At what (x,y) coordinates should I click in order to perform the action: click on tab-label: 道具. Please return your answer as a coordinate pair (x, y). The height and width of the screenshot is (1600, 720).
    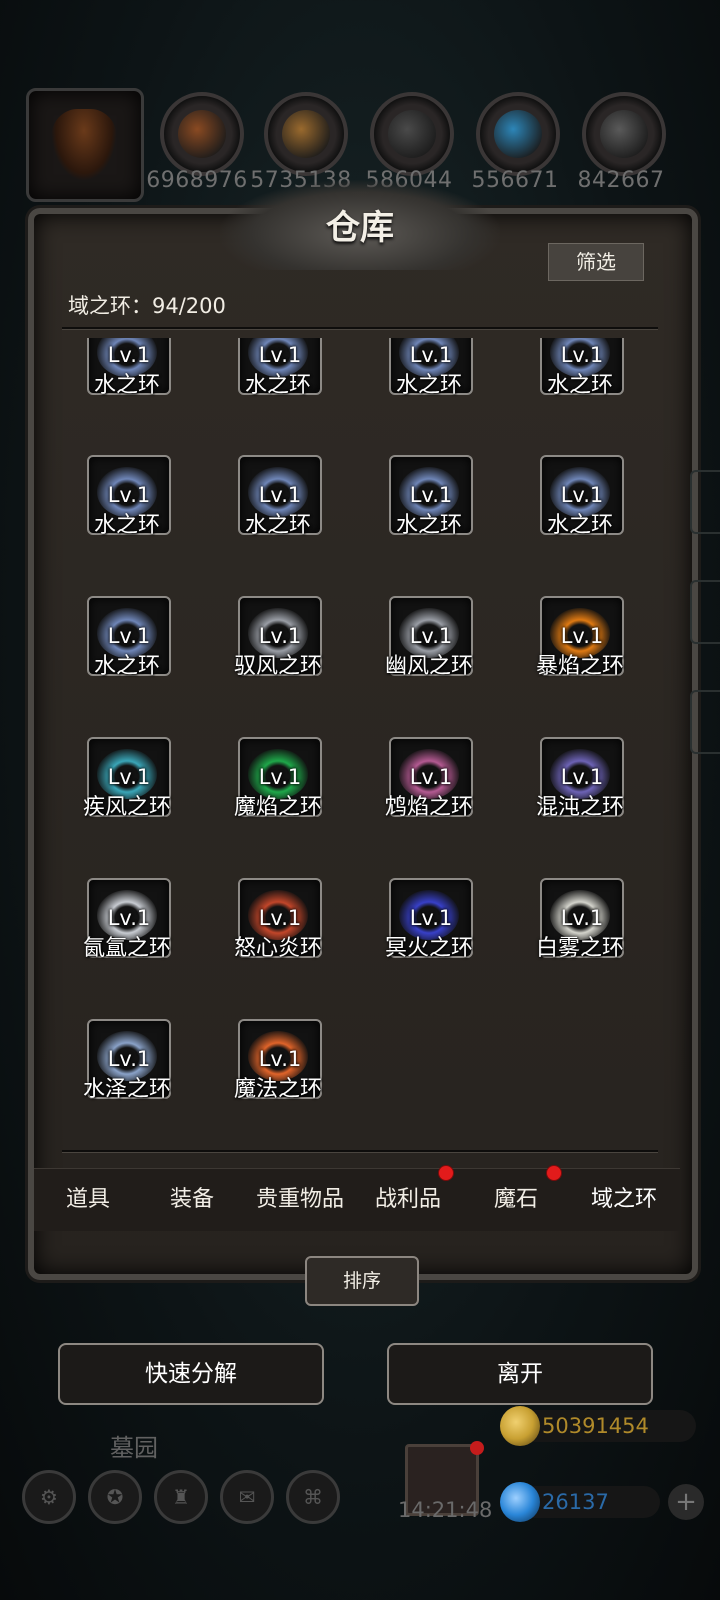
    Looking at the image, I should click on (87, 1199).